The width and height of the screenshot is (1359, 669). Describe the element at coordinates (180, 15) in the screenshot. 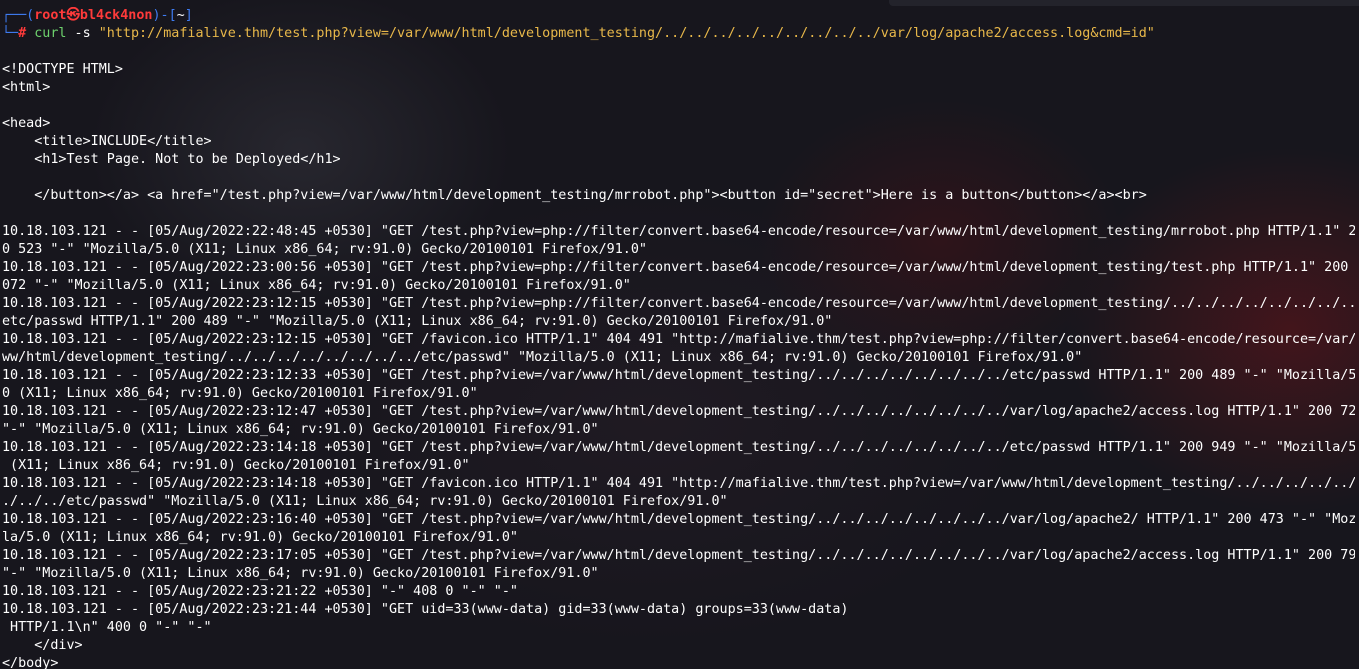

I see `prompt-cwd: ~` at that location.